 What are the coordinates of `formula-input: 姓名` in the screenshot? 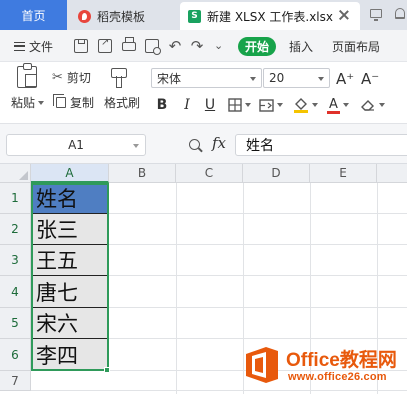 It's located at (321, 145).